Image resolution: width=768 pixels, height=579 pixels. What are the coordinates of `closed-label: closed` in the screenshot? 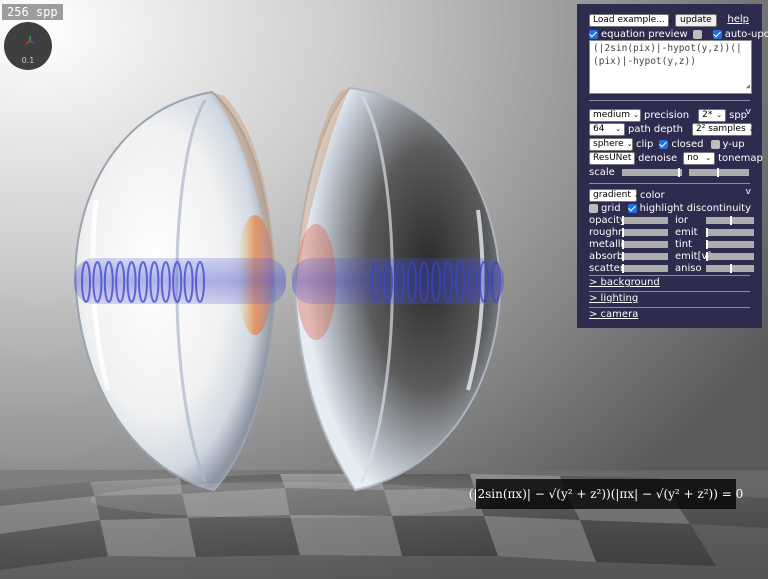 It's located at (687, 144).